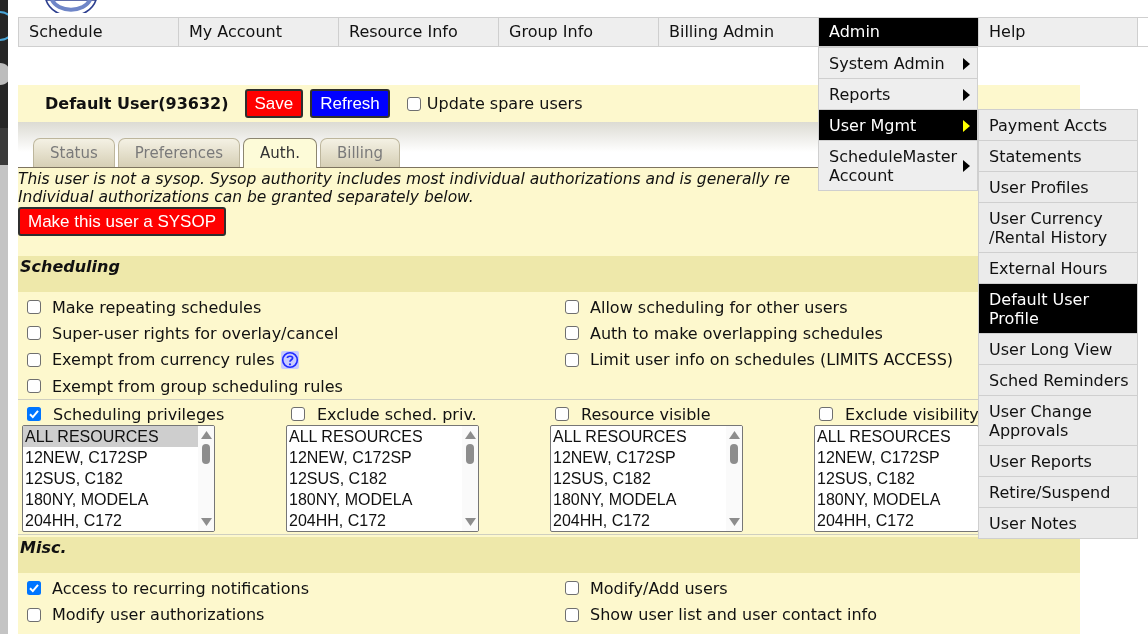  What do you see at coordinates (163, 360) in the screenshot?
I see `checkbox-label: Exempt from currency rules` at bounding box center [163, 360].